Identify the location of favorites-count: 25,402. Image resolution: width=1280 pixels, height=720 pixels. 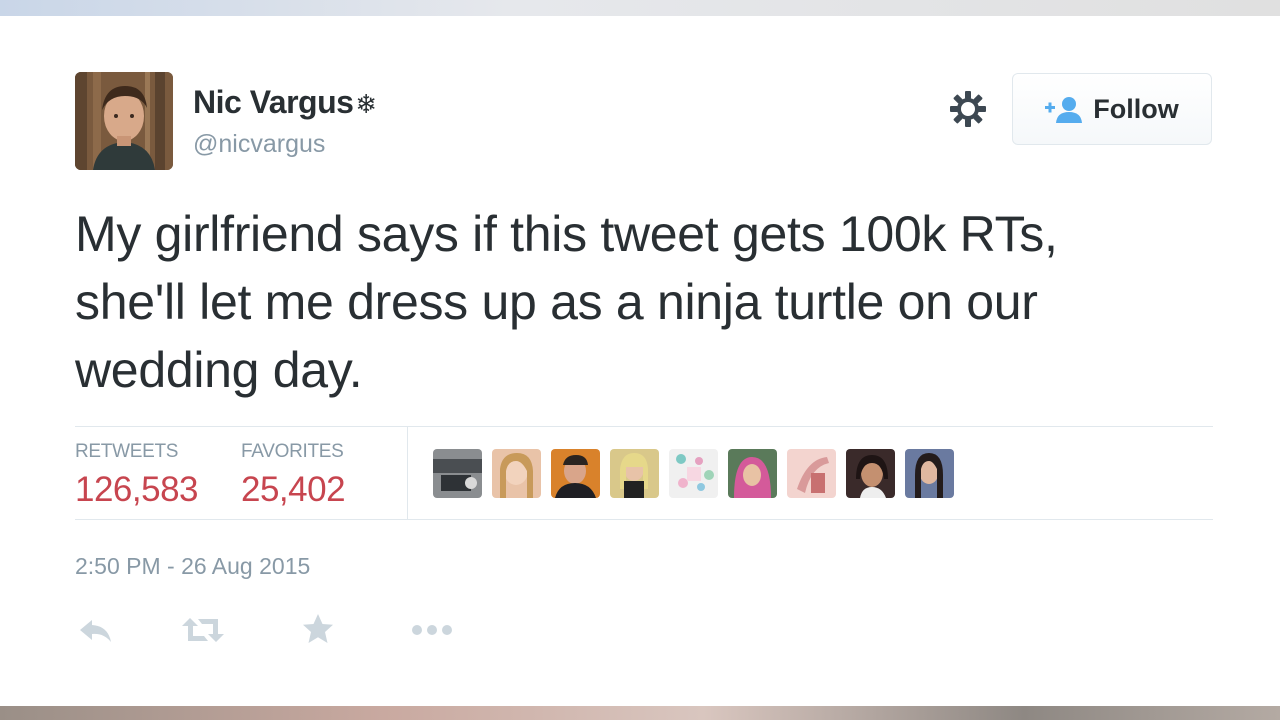
(293, 490).